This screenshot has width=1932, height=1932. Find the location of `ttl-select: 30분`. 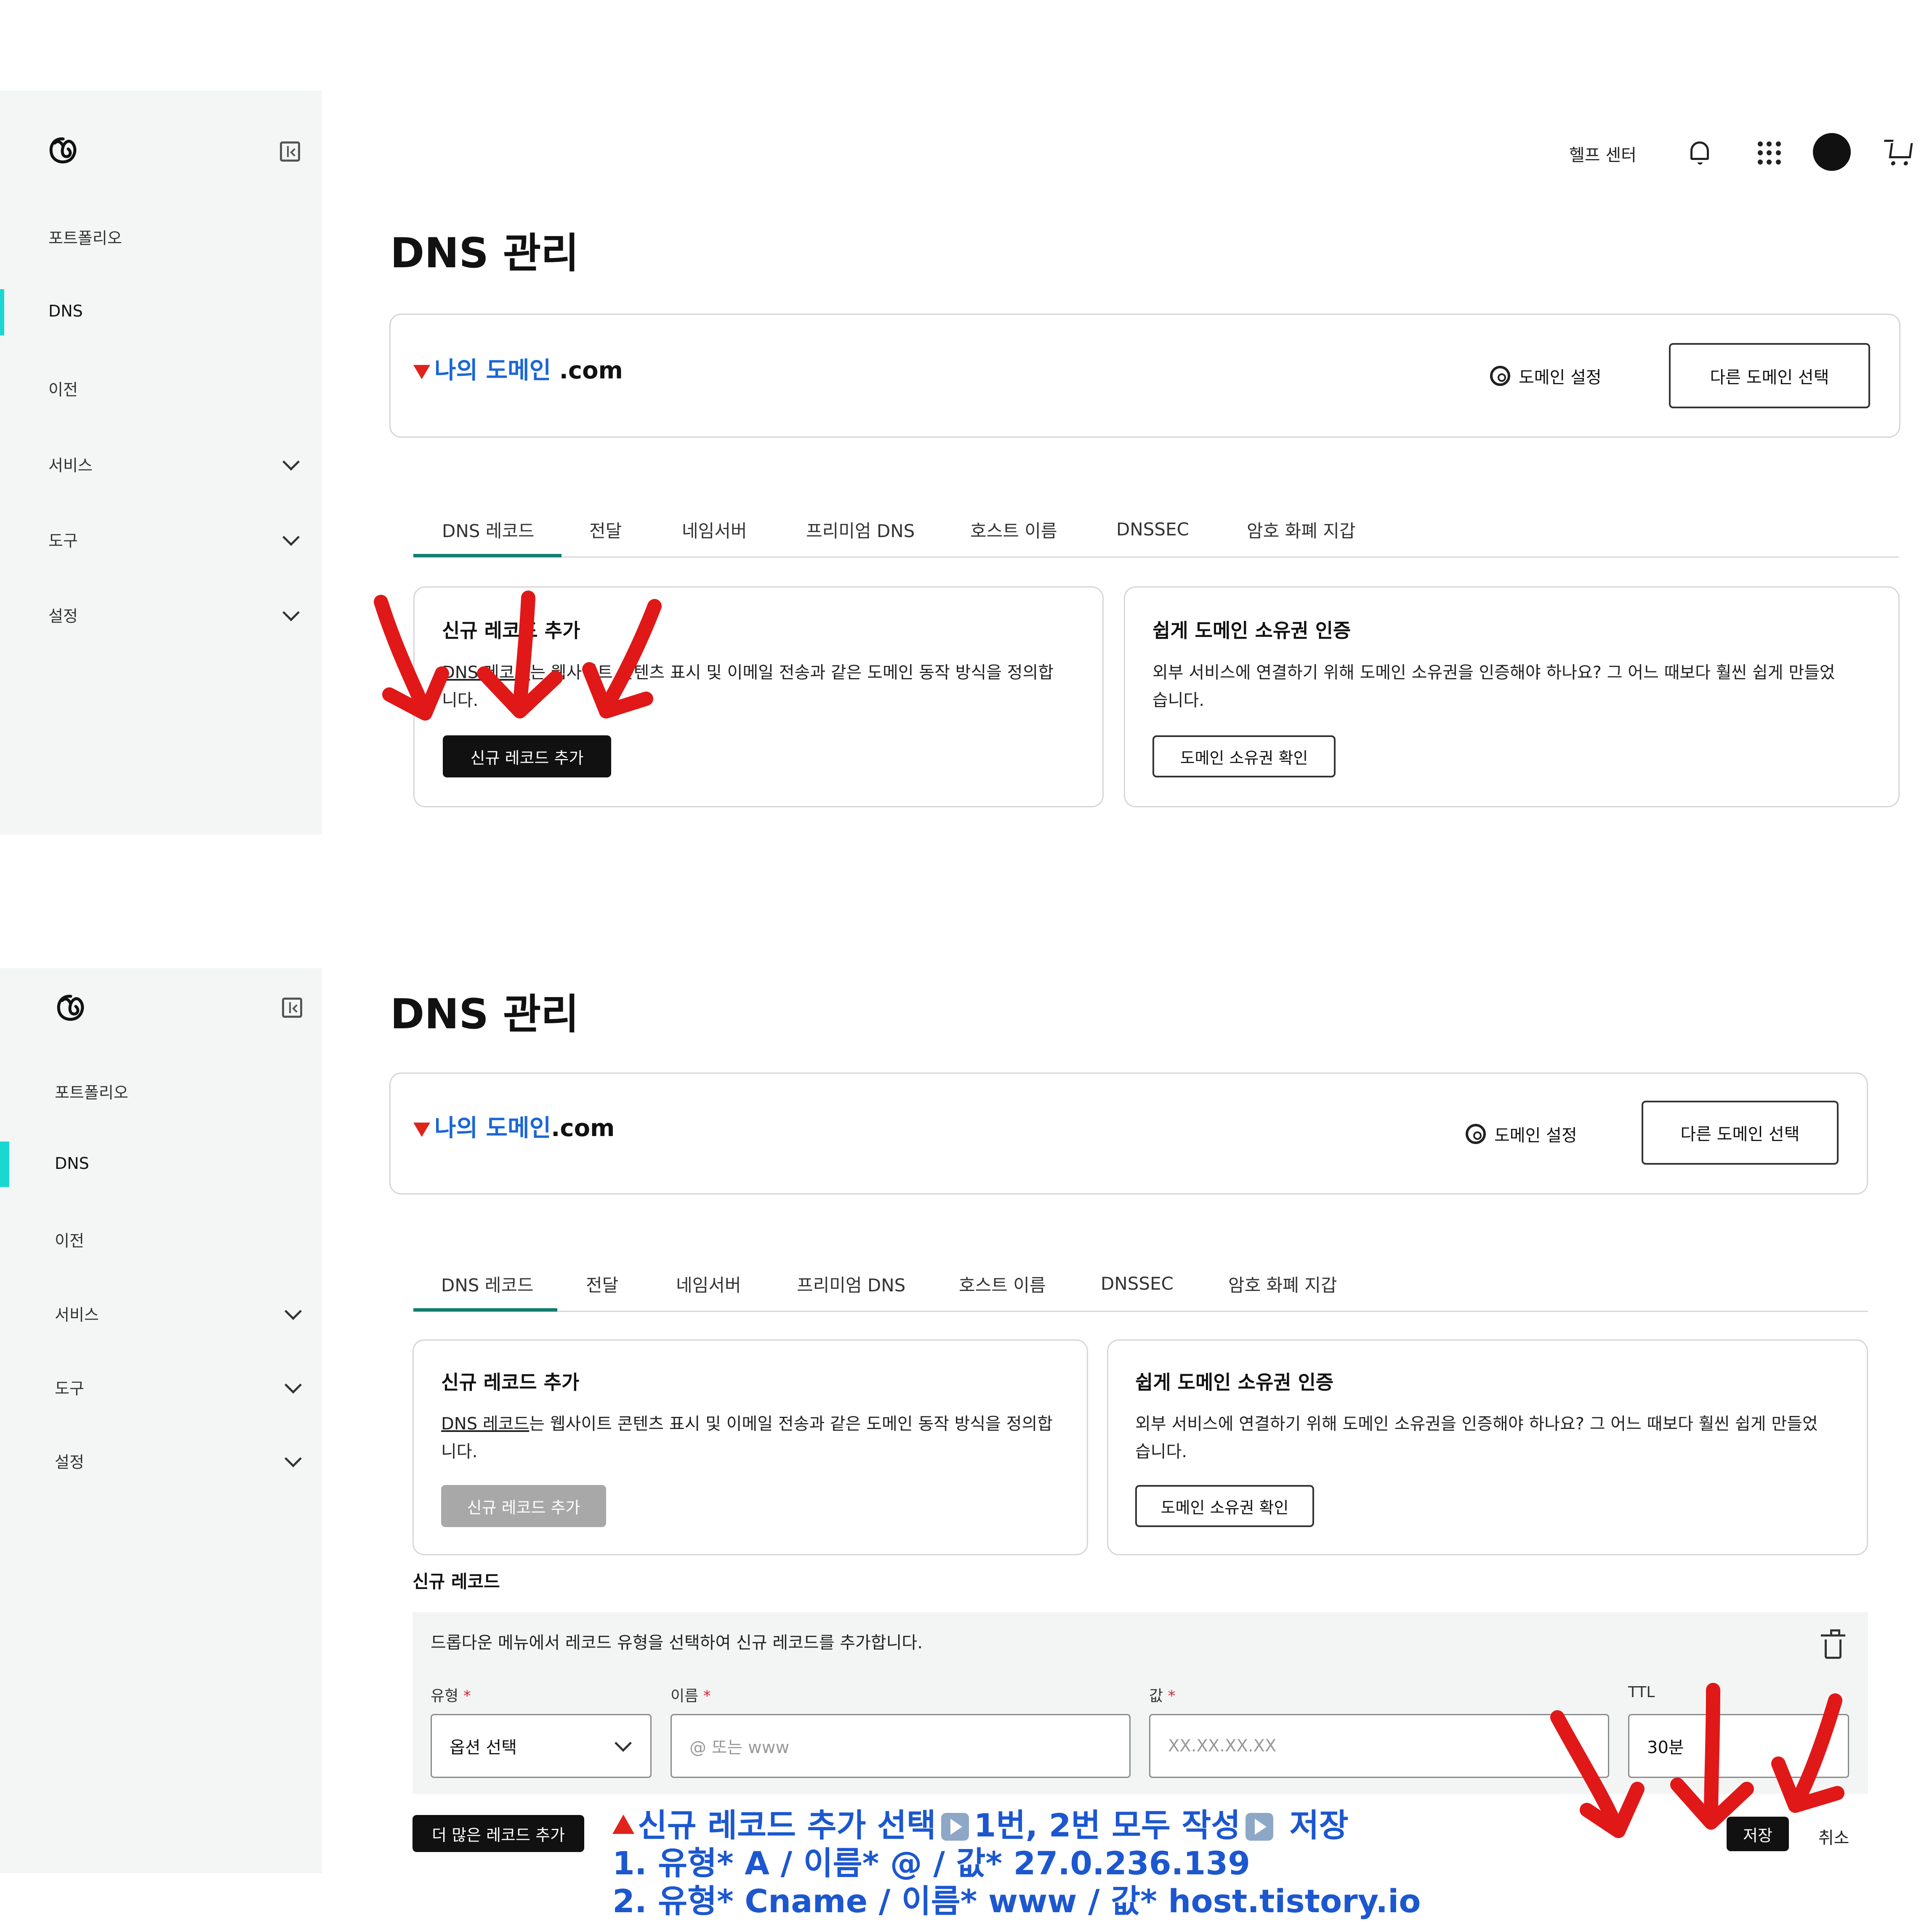

ttl-select: 30분 is located at coordinates (1738, 1746).